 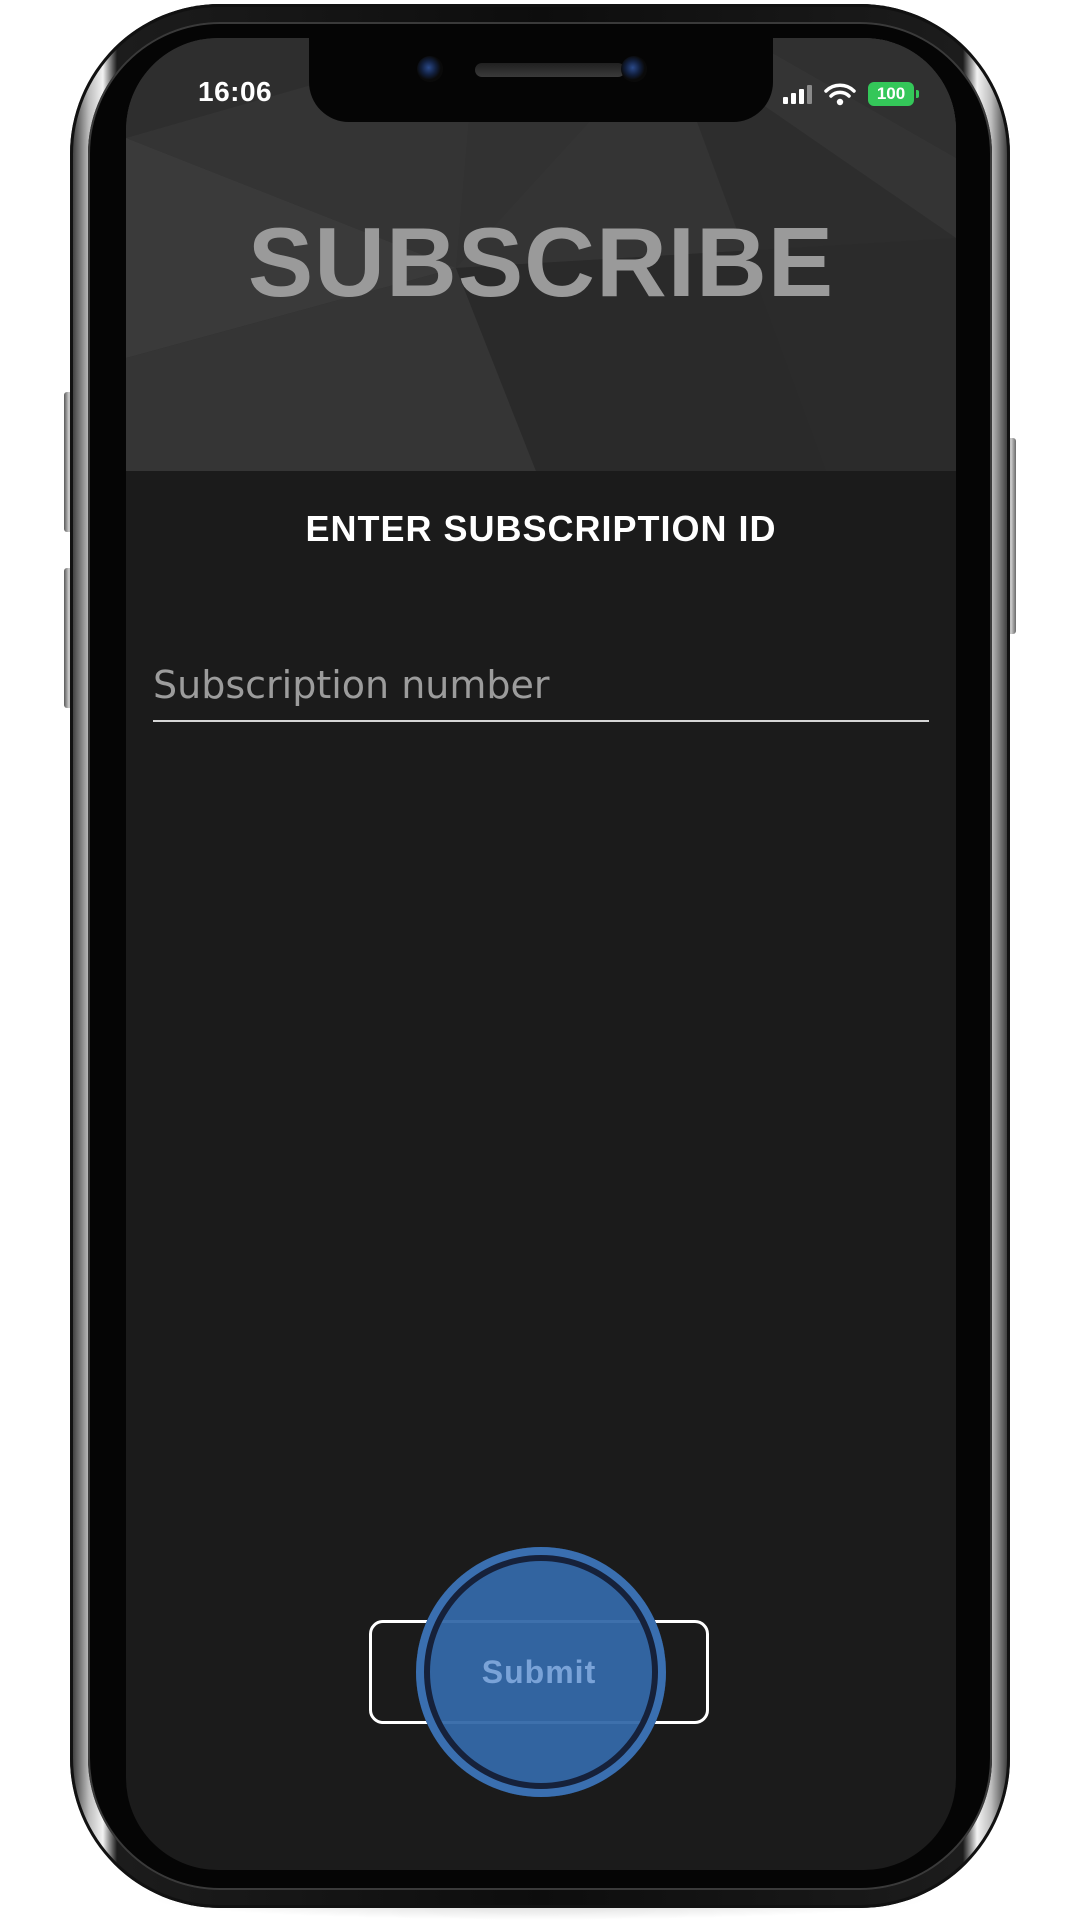 What do you see at coordinates (550, 70) in the screenshot?
I see `earpiece-speaker` at bounding box center [550, 70].